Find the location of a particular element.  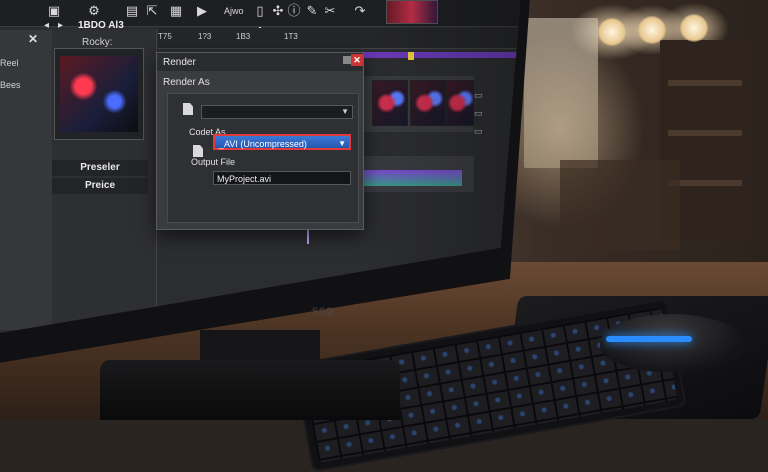

minimize-icon is located at coordinates (347, 60).